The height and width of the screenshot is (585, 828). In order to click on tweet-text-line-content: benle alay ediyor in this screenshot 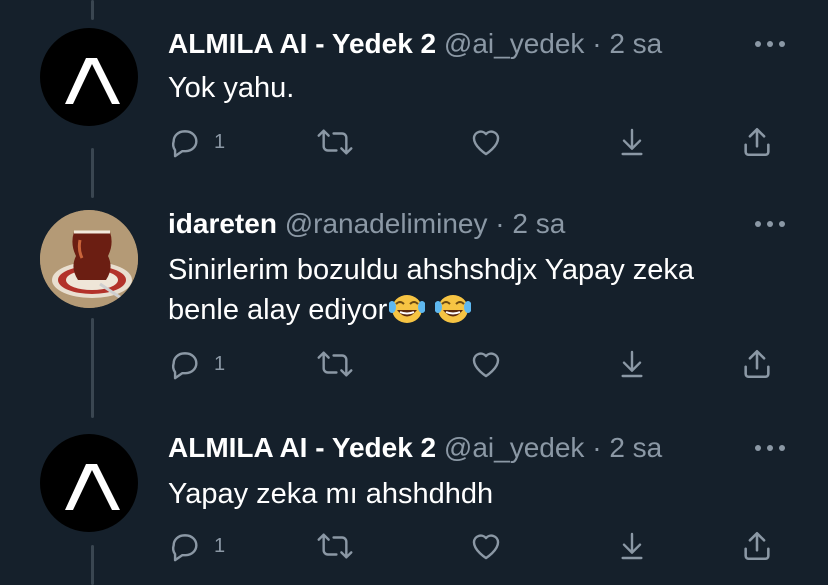, I will do `click(278, 310)`.